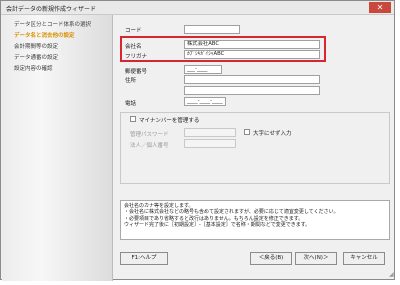 The image size is (400, 285). What do you see at coordinates (133, 31) in the screenshot?
I see `code-label: コード` at bounding box center [133, 31].